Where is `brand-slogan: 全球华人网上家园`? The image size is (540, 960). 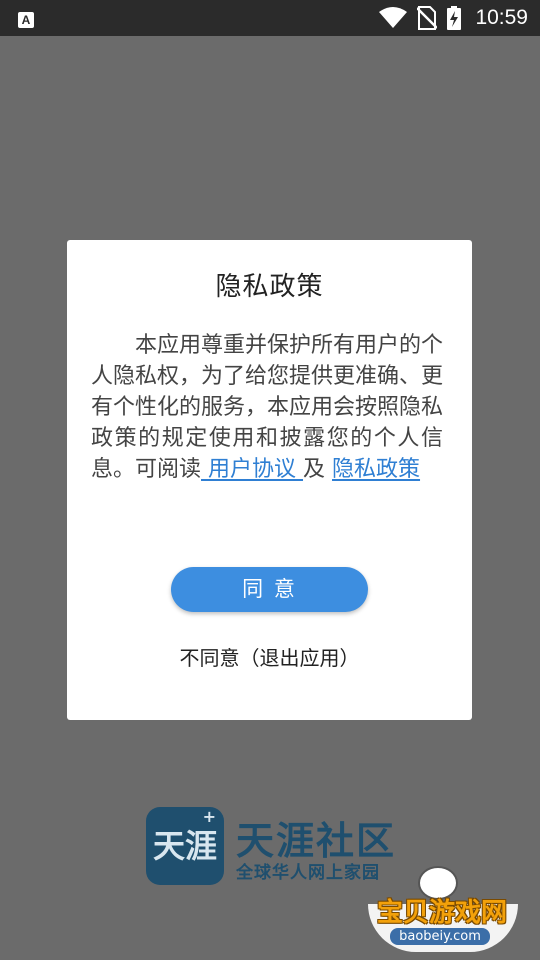 brand-slogan: 全球华人网上家园 is located at coordinates (308, 873).